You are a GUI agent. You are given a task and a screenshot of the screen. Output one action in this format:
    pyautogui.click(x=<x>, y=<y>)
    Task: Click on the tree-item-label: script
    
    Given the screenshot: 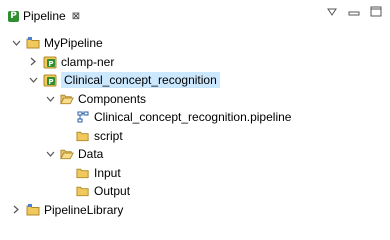 What is the action you would take?
    pyautogui.click(x=108, y=135)
    